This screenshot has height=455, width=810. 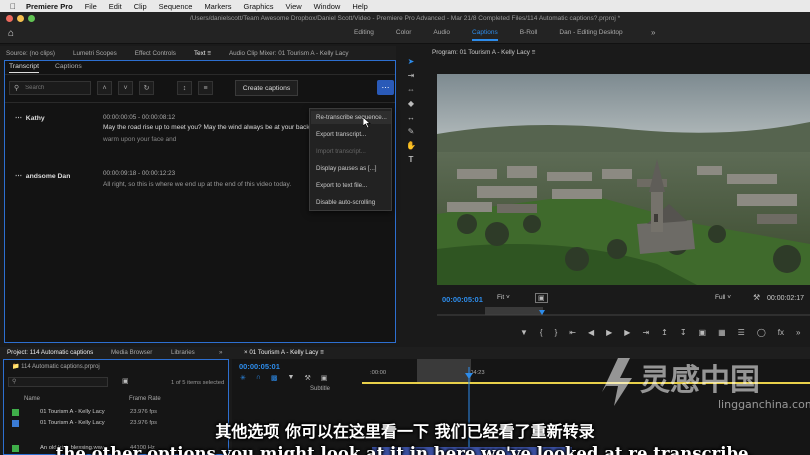 What do you see at coordinates (411, 90) in the screenshot?
I see `ripple-edit-tool-icon: ⇔` at bounding box center [411, 90].